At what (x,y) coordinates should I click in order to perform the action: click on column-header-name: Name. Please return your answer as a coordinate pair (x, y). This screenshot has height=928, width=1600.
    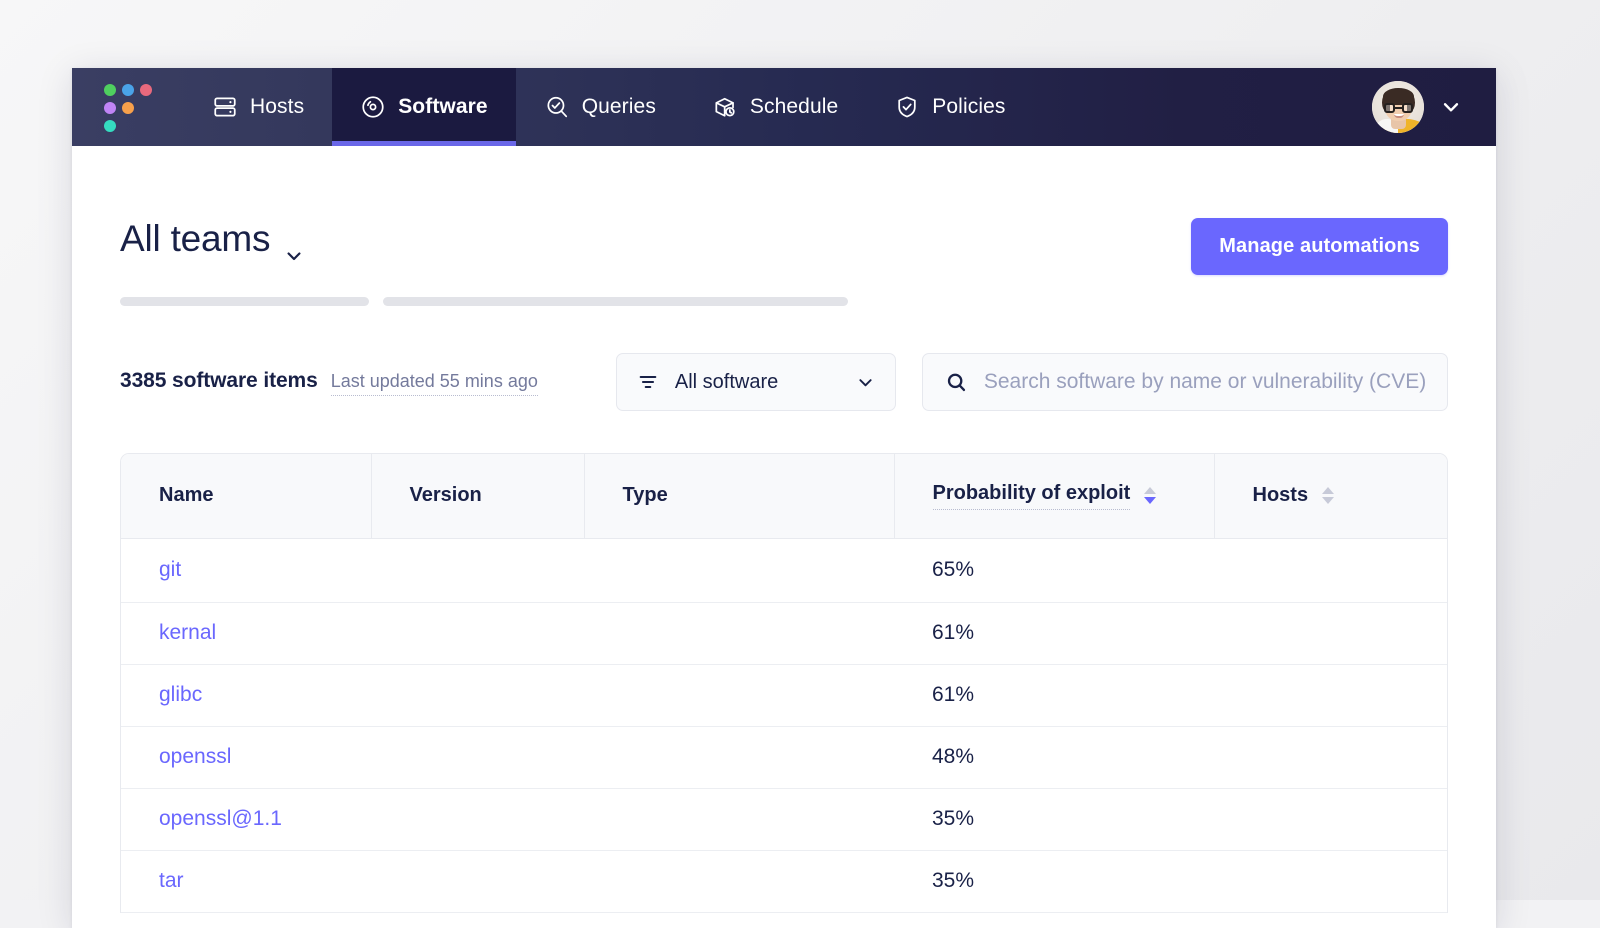
    Looking at the image, I should click on (246, 496).